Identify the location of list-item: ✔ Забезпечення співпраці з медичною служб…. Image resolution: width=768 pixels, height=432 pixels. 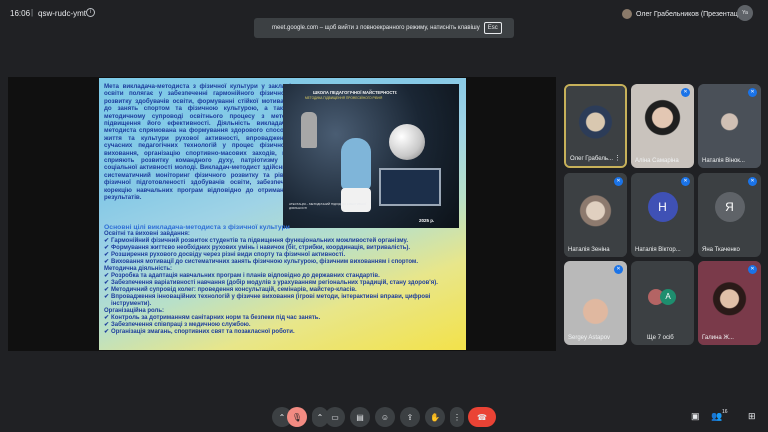
(177, 325).